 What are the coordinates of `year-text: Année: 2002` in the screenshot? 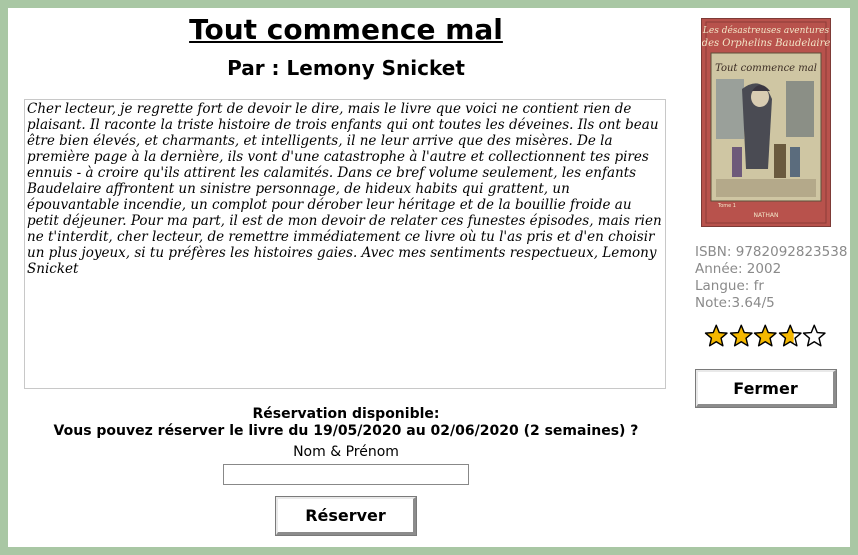 It's located at (738, 269).